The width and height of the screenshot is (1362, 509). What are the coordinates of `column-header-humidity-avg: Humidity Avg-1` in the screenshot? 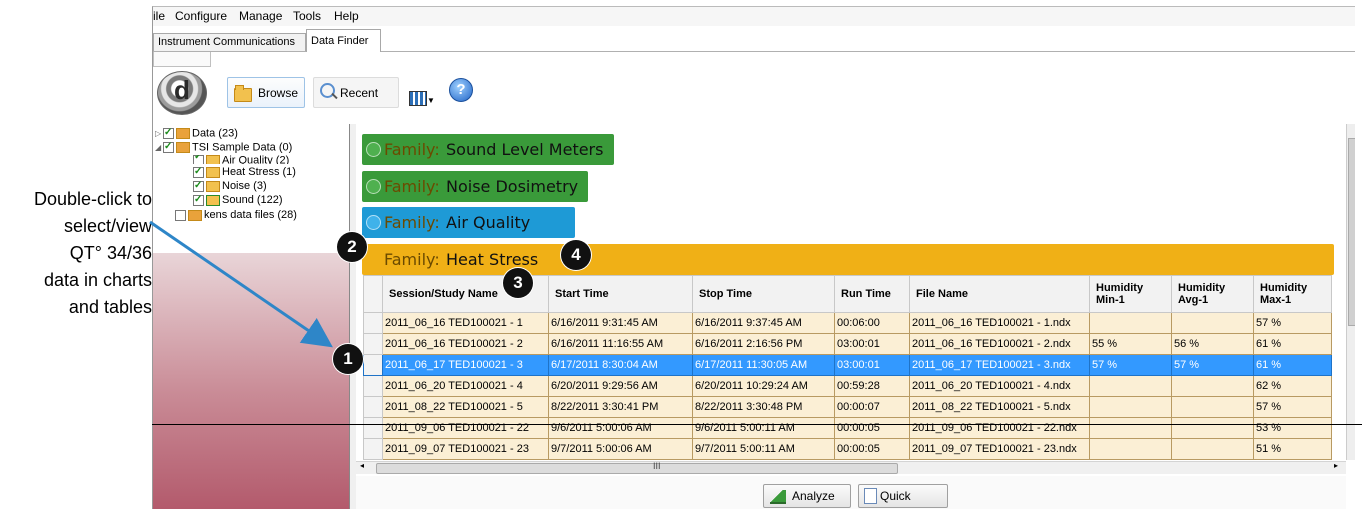 It's located at (1212, 294).